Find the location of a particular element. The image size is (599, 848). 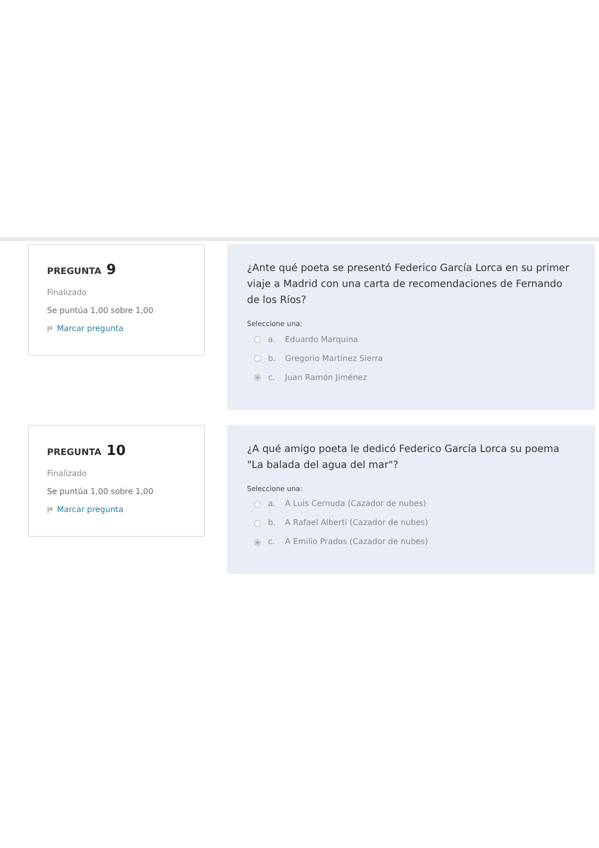

question-text: ¿Ante qué poeta se presentó Federico García Lorca en su primer viaje a Madrid con una carta de recomendaciones de Fernando de los Ríos? is located at coordinates (408, 285).